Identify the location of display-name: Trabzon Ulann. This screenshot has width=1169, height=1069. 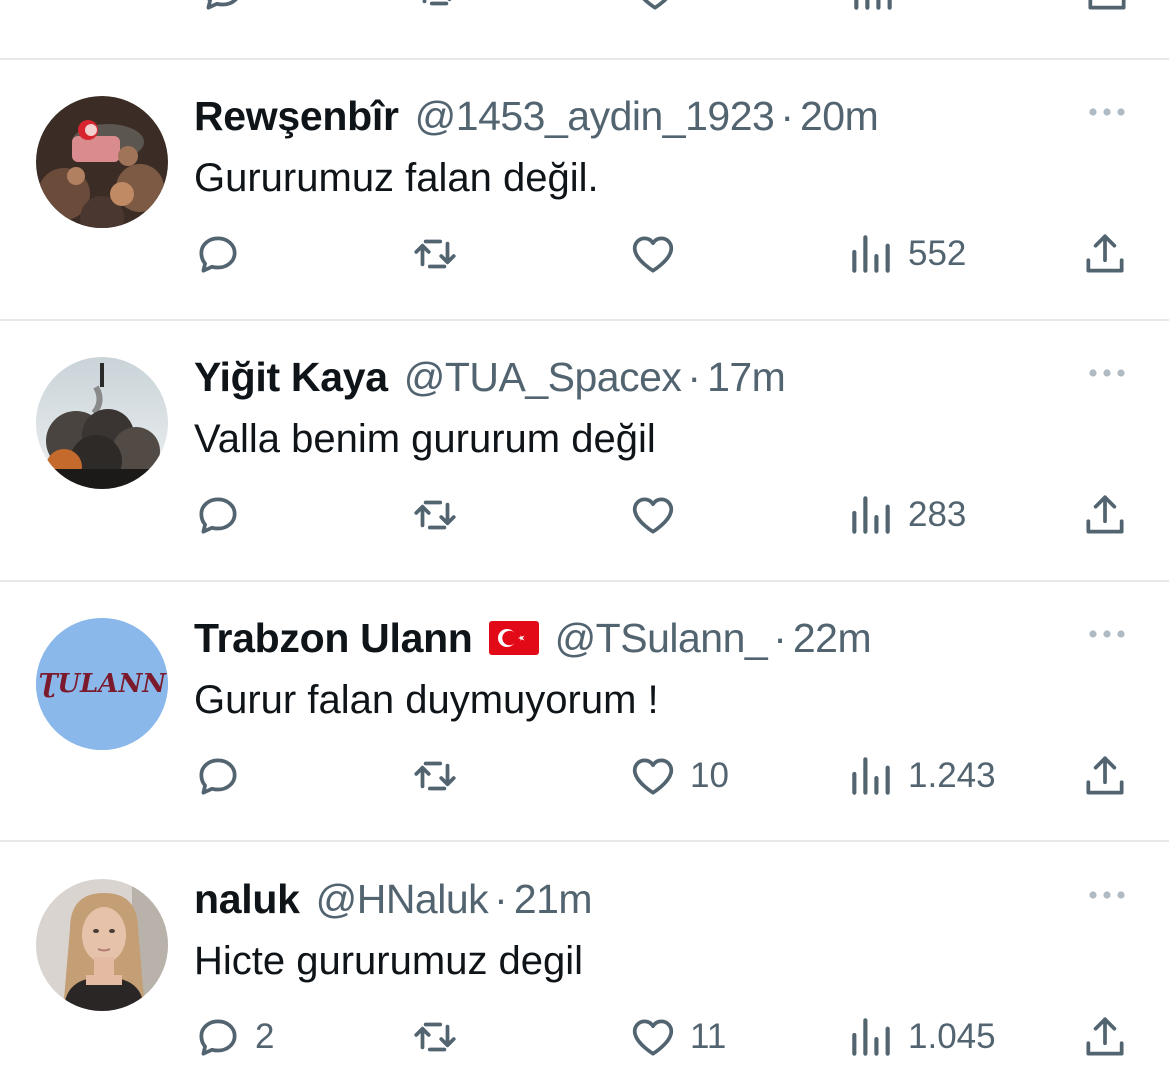
(333, 638).